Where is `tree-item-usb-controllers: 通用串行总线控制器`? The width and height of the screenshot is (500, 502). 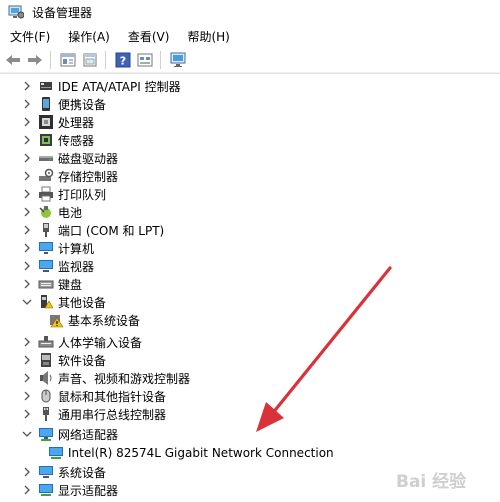
tree-item-usb-controllers: 通用串行总线控制器 is located at coordinates (94, 414).